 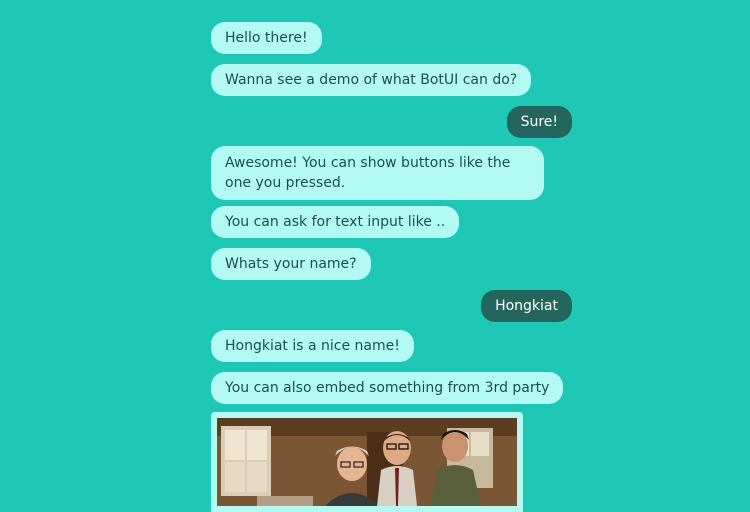 I want to click on bot-message: Hongkiat is a nice name!, so click(x=312, y=346).